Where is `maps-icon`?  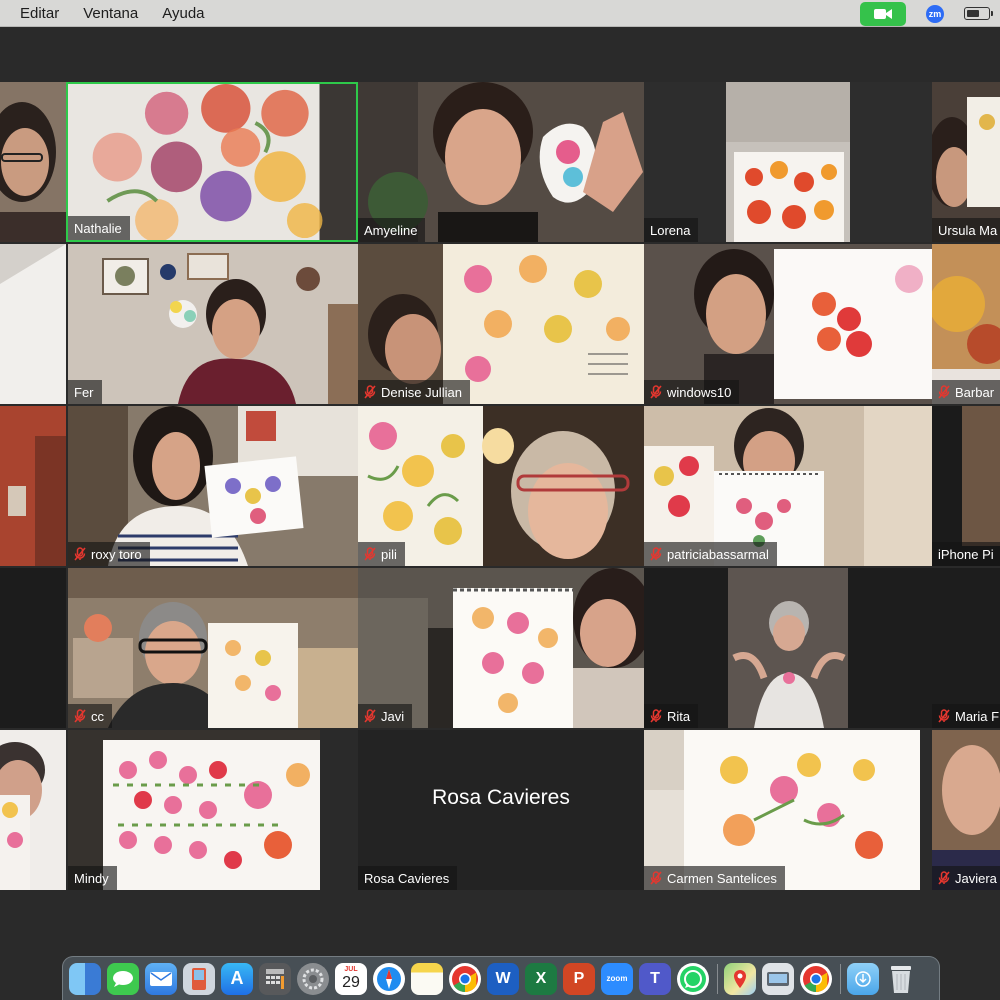
maps-icon is located at coordinates (740, 978).